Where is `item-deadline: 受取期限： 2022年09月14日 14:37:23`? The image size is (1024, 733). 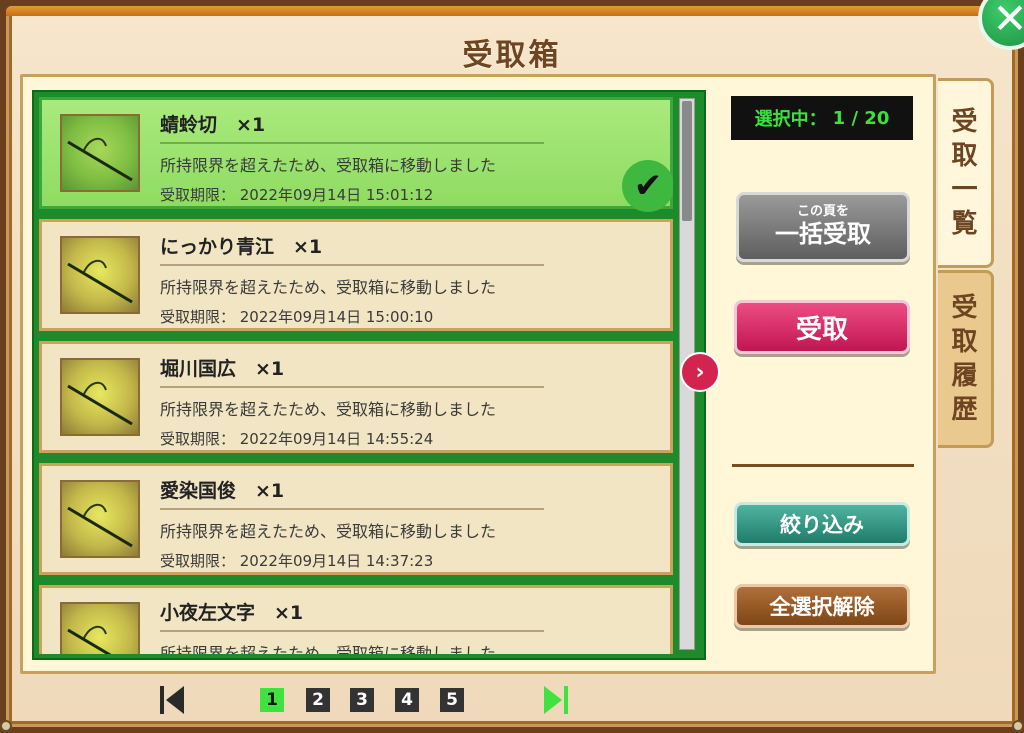
item-deadline: 受取期限： 2022年09月14日 14:37:23 is located at coordinates (297, 561).